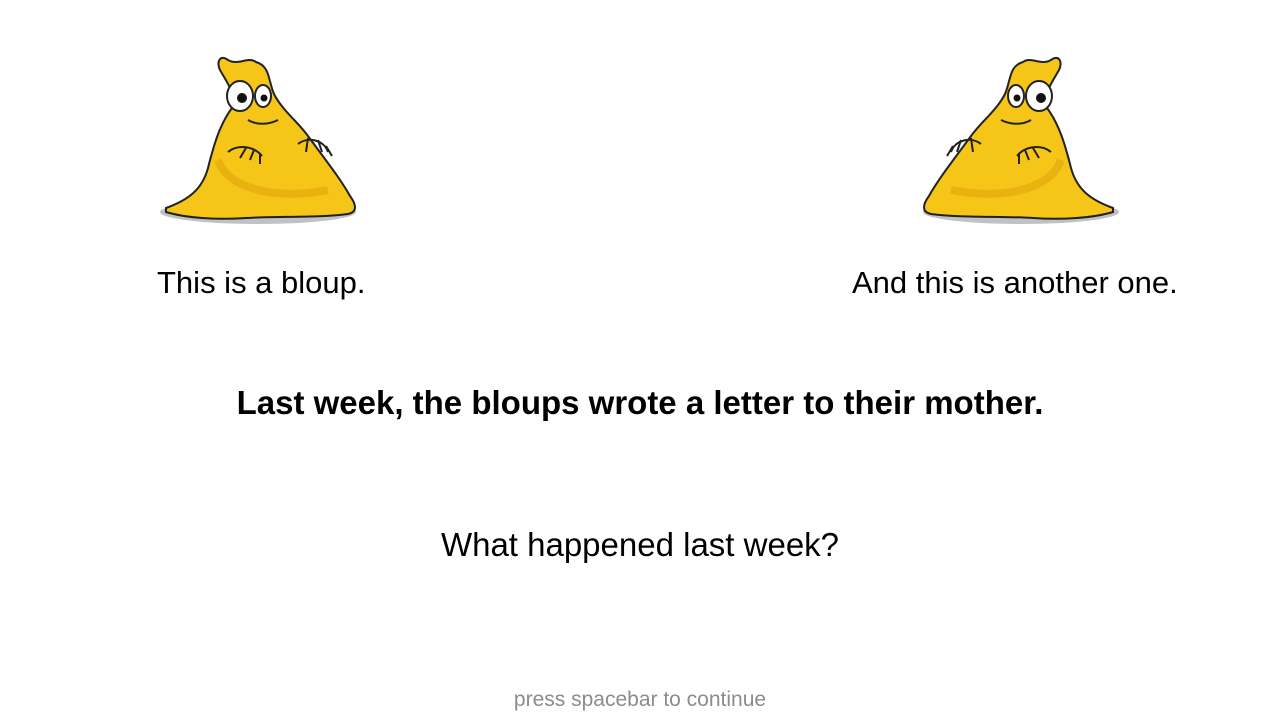 The width and height of the screenshot is (1280, 720). What do you see at coordinates (261, 282) in the screenshot?
I see `left-creature-caption: This is a bloup.` at bounding box center [261, 282].